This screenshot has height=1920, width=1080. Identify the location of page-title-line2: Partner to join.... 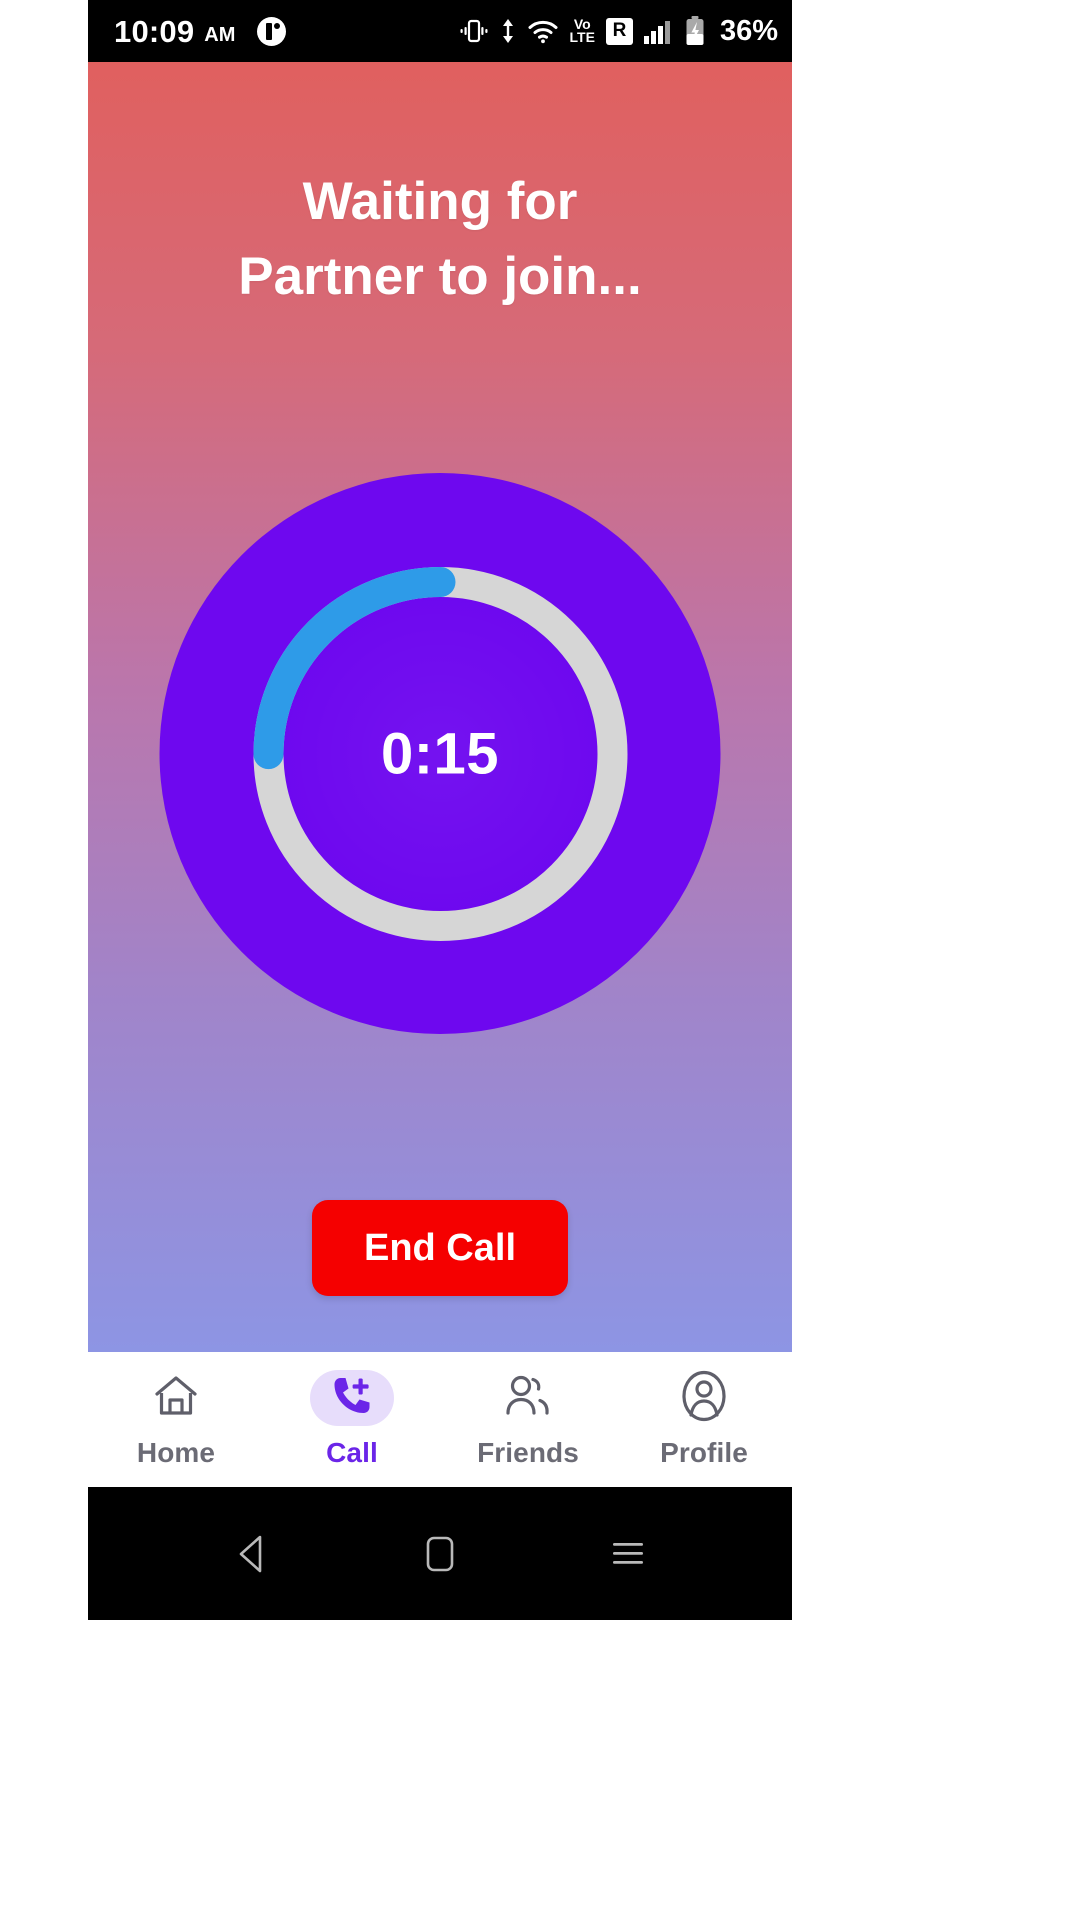
(440, 277).